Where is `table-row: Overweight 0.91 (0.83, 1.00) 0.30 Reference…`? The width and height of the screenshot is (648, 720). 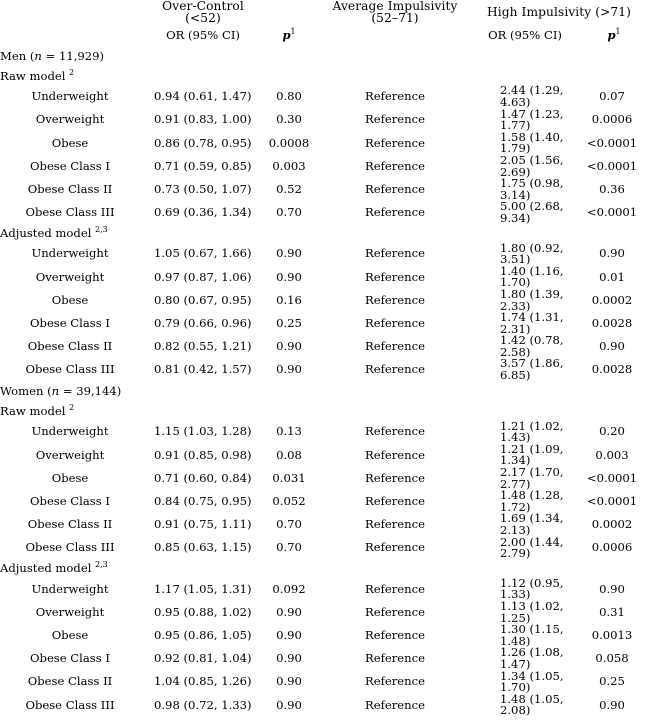 table-row: Overweight 0.91 (0.83, 1.00) 0.30 Reference… is located at coordinates (324, 120).